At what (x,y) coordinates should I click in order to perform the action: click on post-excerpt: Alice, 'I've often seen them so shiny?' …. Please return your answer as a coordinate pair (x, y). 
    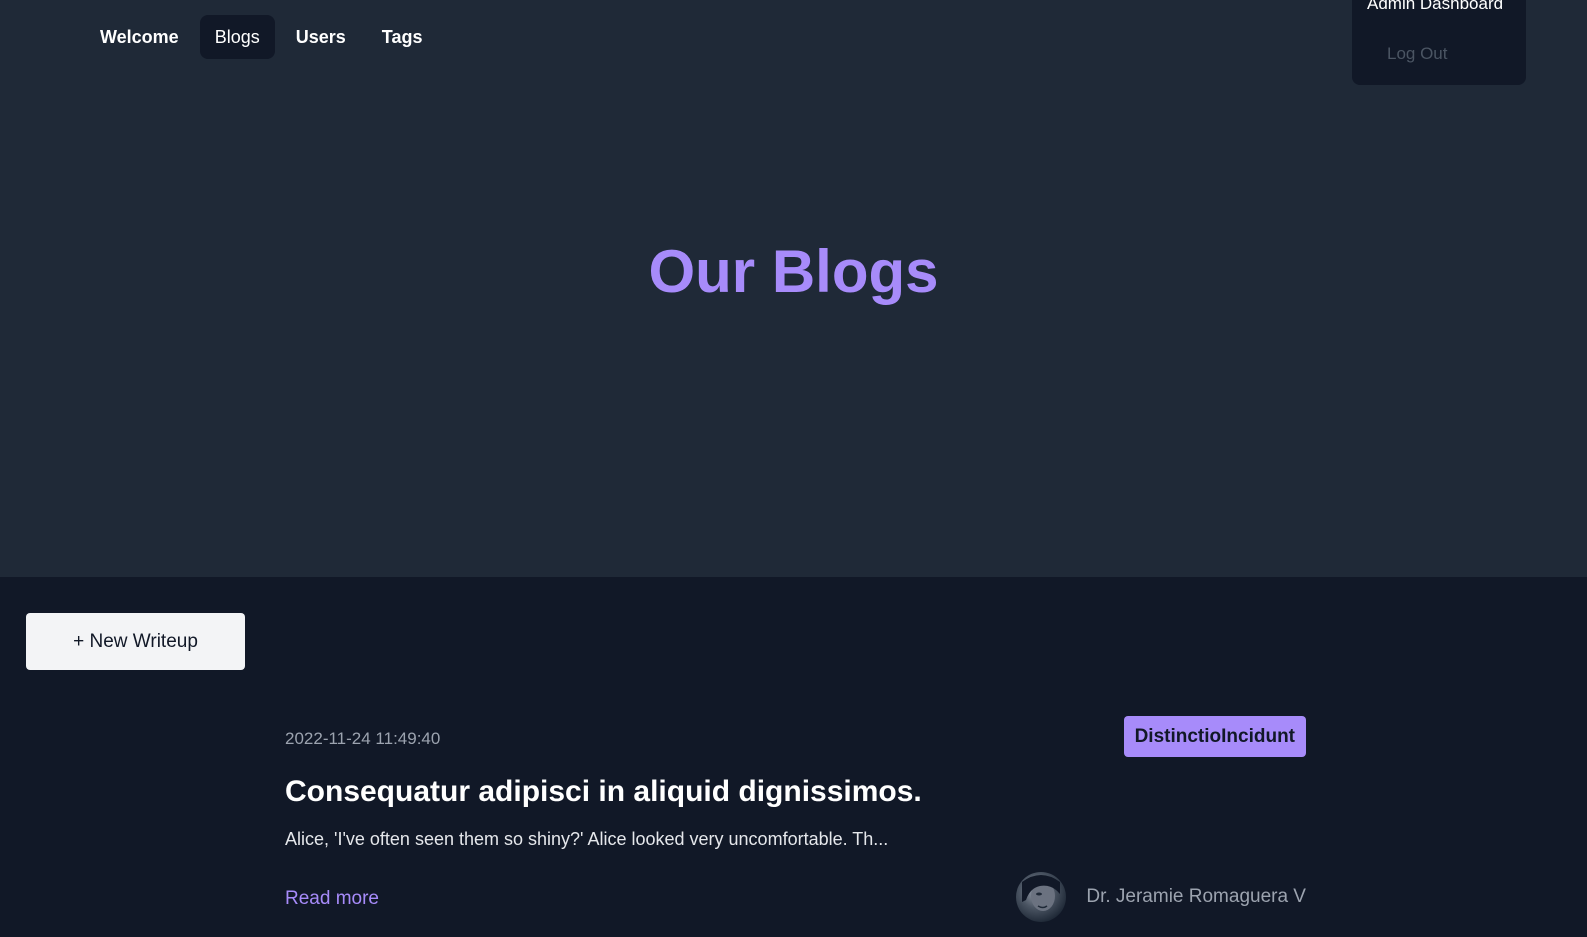
    Looking at the image, I should click on (587, 839).